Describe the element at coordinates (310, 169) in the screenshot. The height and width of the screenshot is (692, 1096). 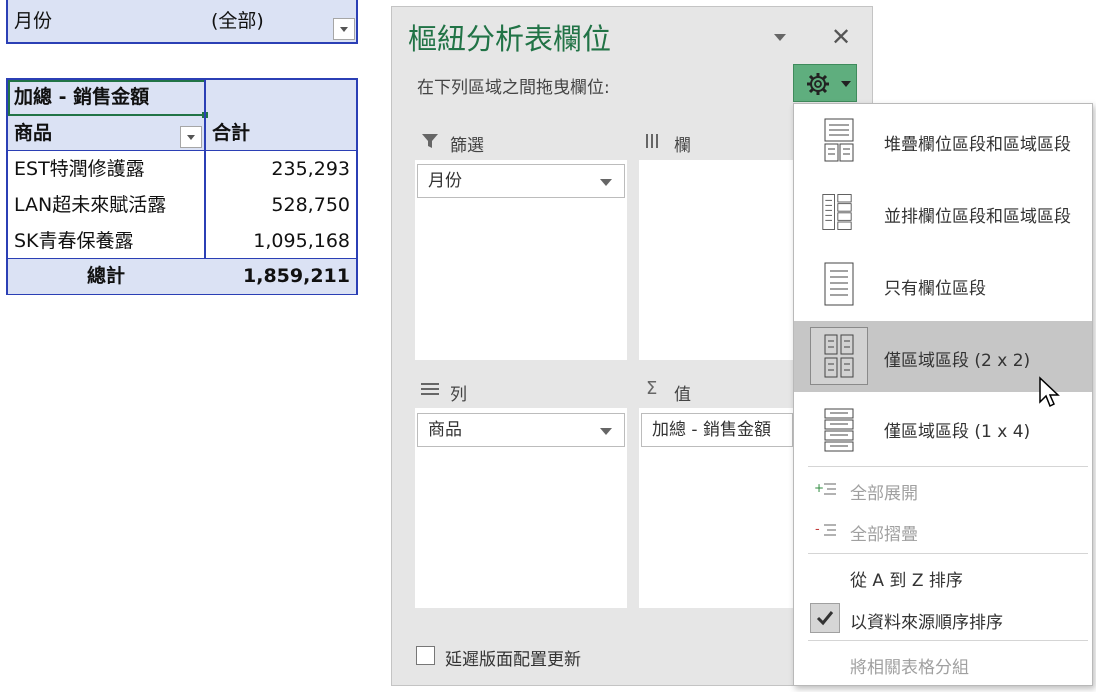
I see `row-value: 235,293` at that location.